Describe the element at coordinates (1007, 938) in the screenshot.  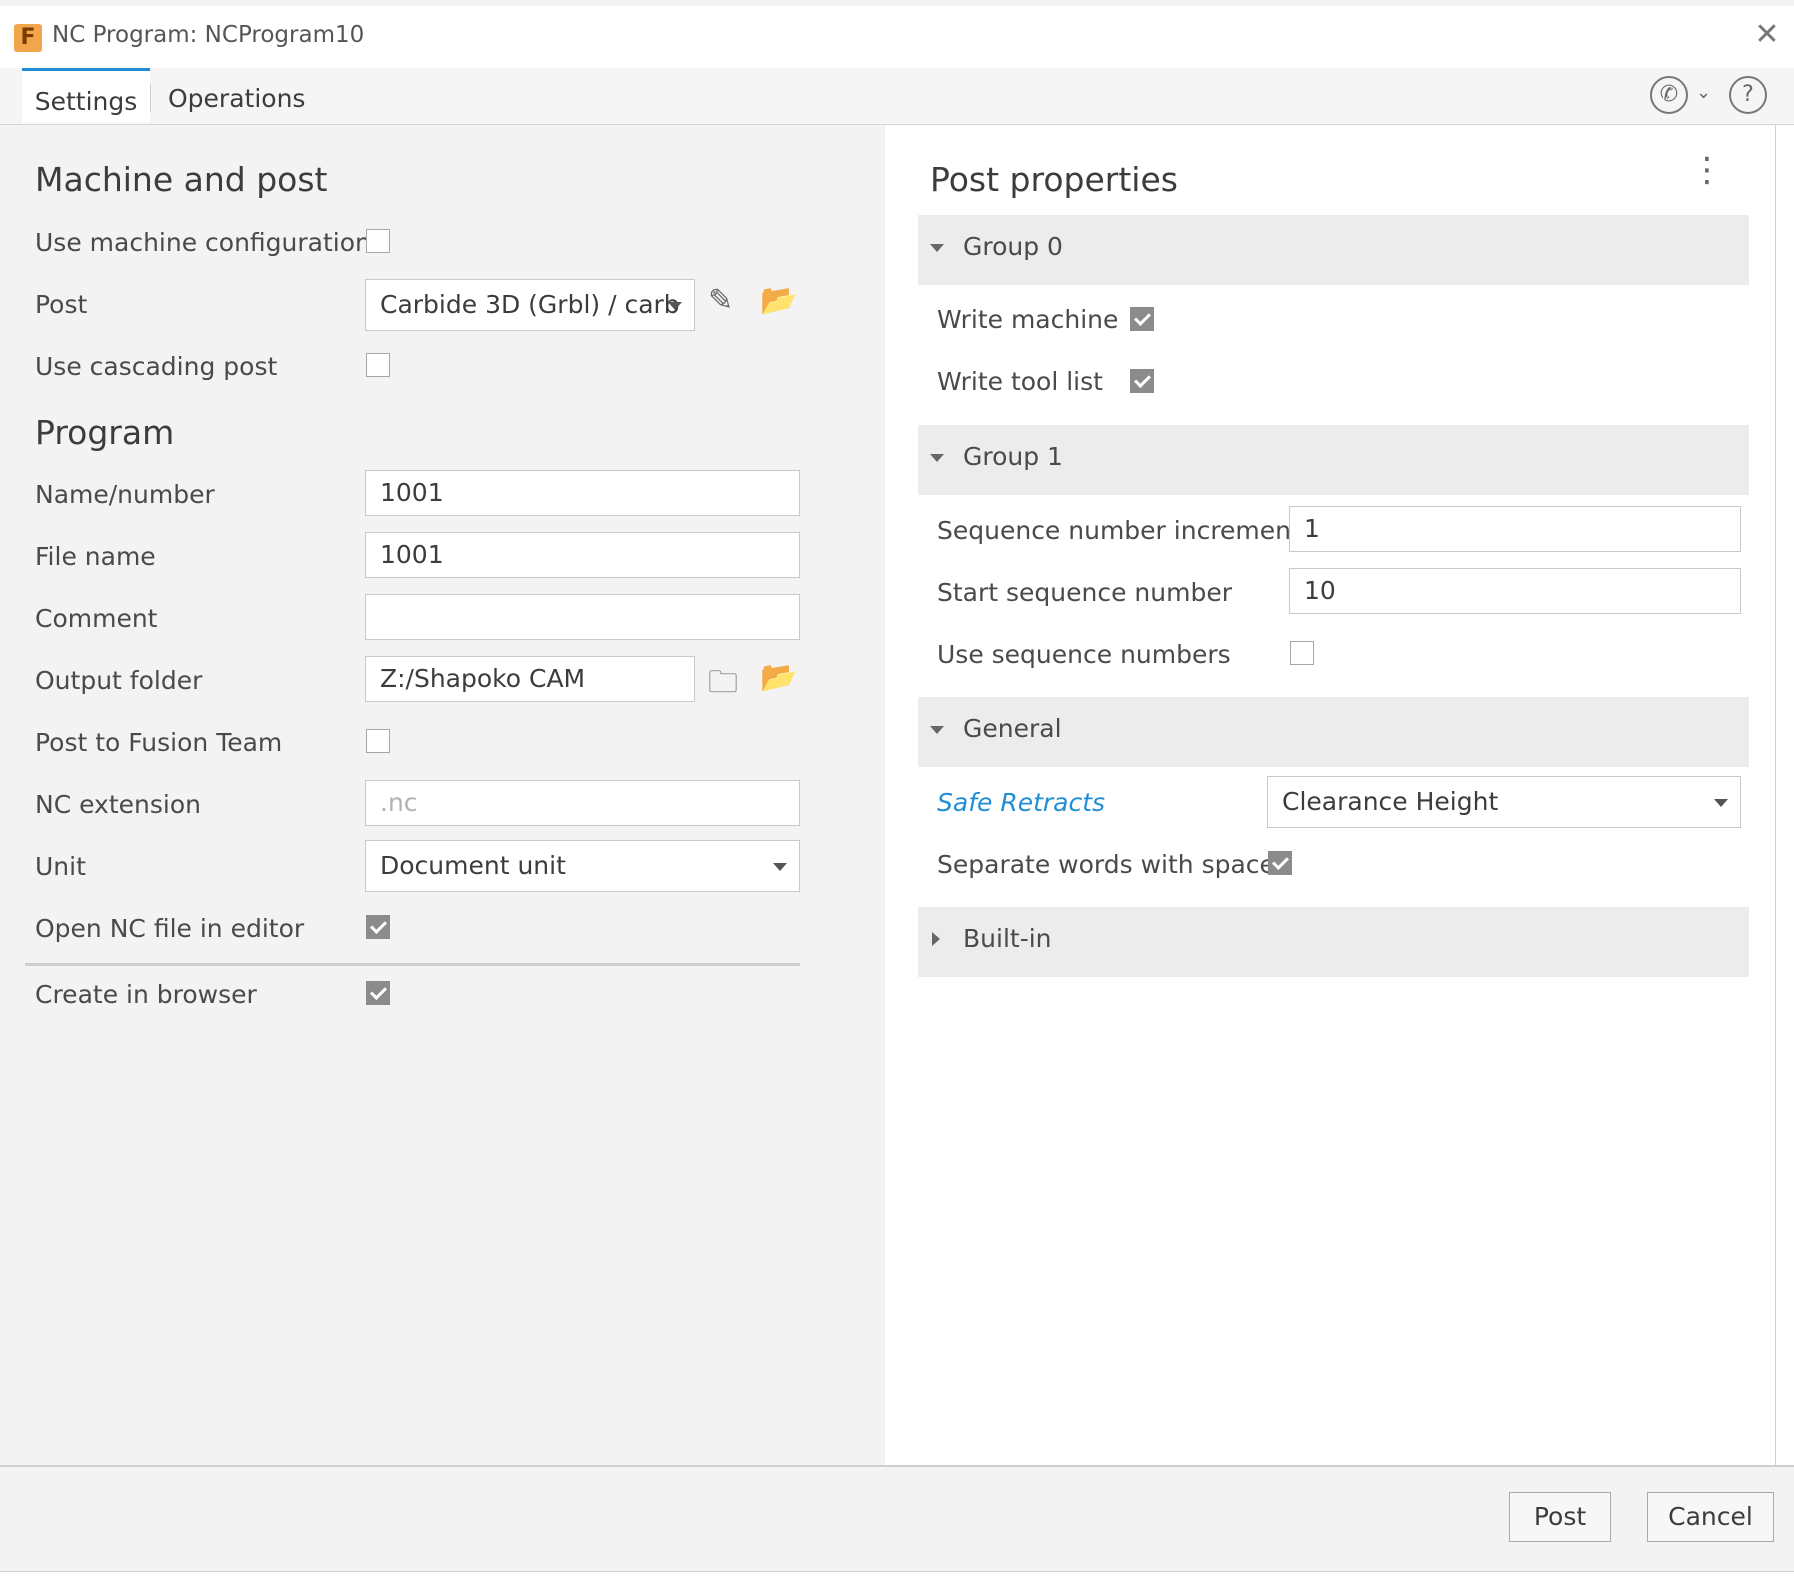
I see `built-in-label: Built-in` at that location.